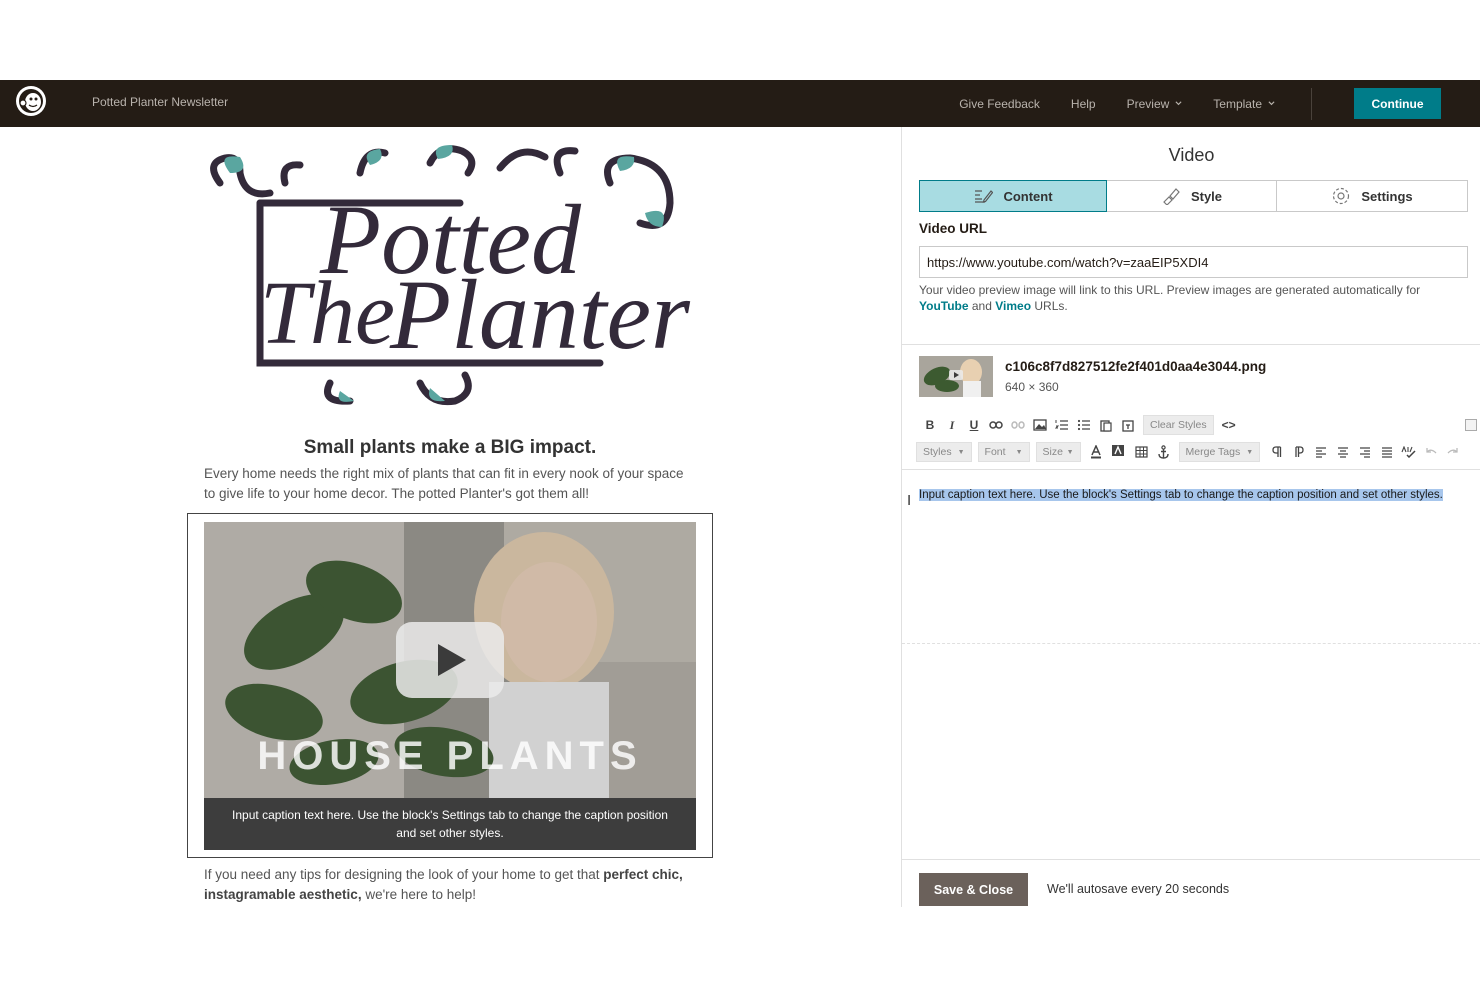 The width and height of the screenshot is (1480, 987). I want to click on unlink-button, so click(1018, 425).